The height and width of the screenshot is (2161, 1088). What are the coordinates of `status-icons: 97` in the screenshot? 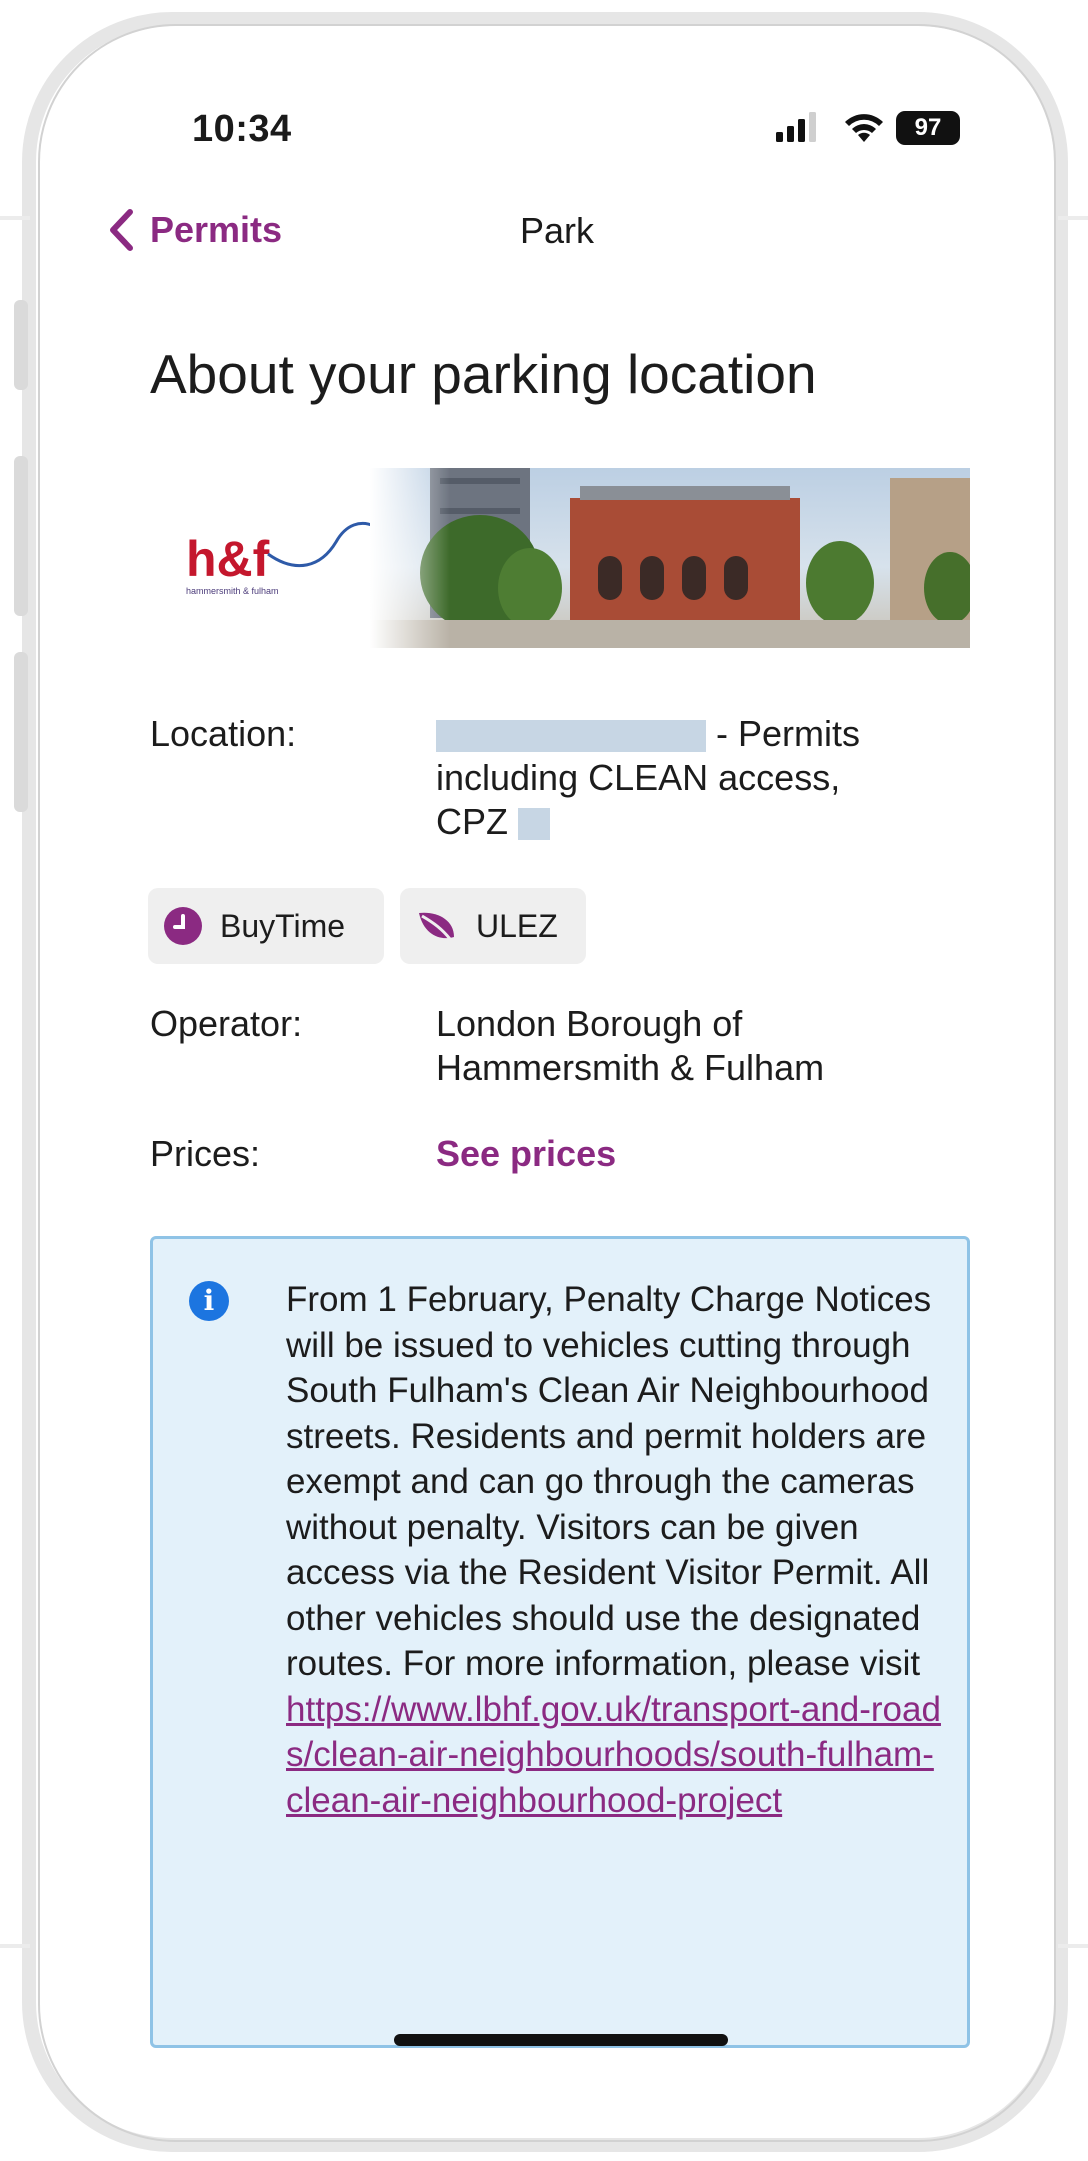 It's located at (871, 128).